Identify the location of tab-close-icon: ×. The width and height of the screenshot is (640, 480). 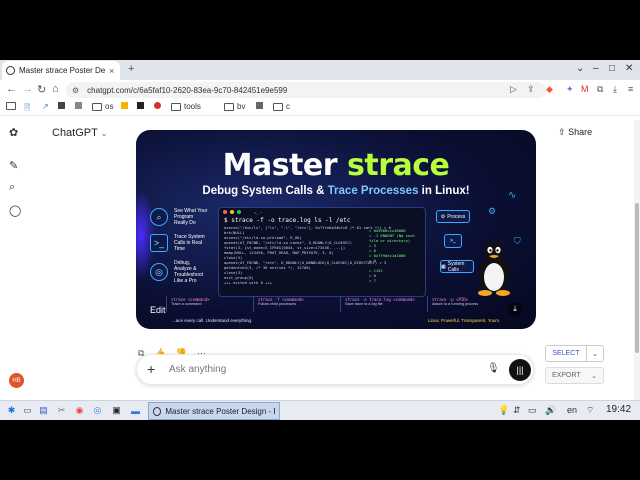
(111, 71).